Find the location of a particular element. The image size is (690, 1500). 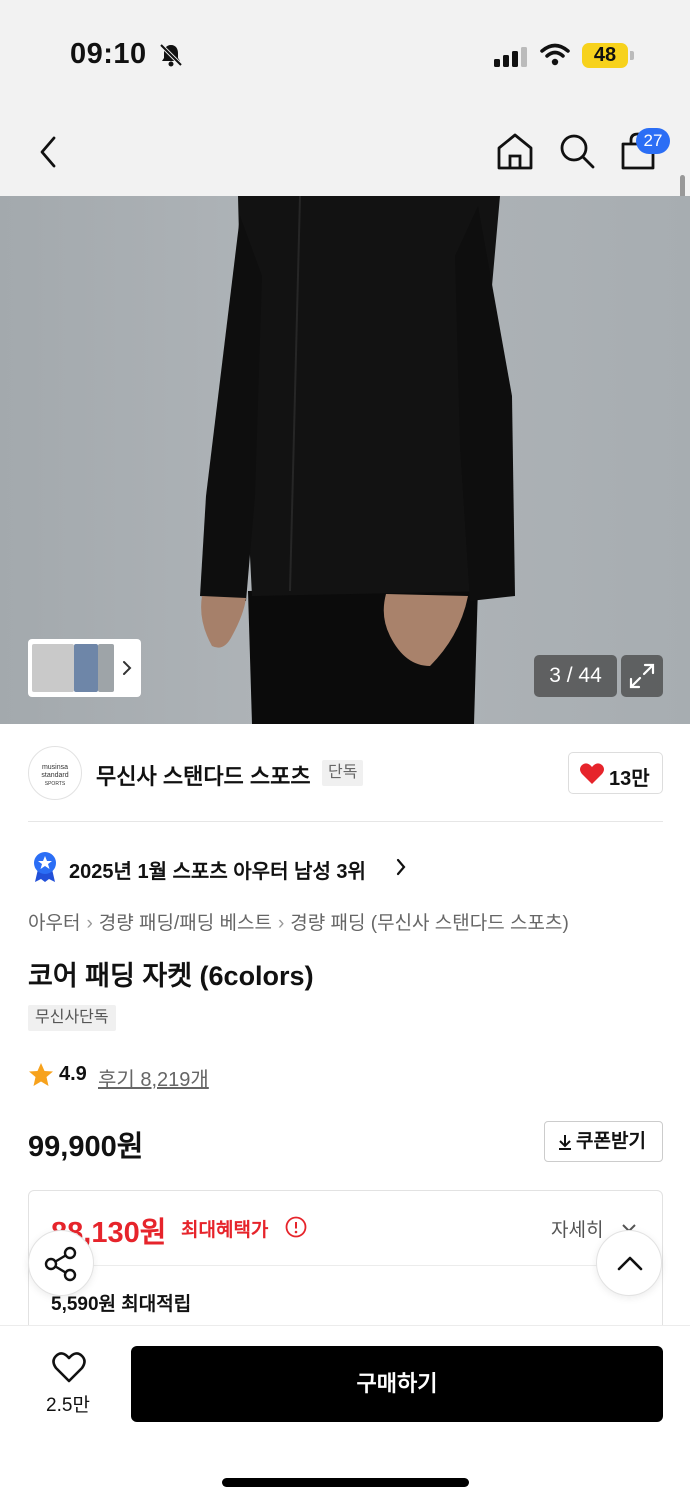

thumbnail-blue-jacket is located at coordinates (86, 668).